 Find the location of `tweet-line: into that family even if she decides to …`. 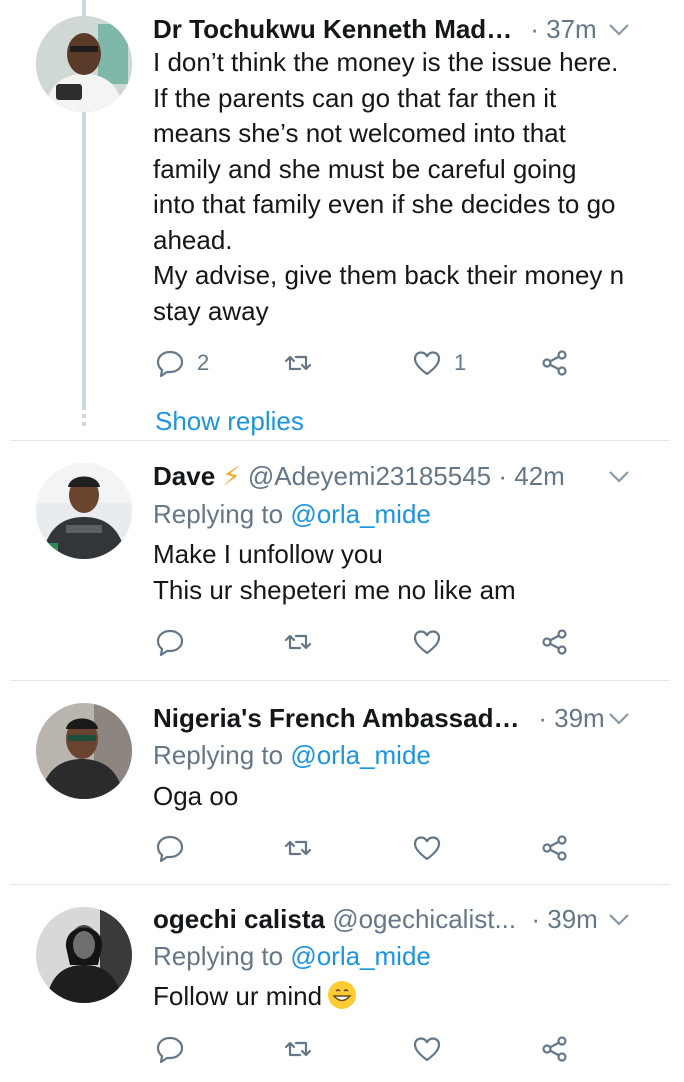

tweet-line: into that family even if she decides to … is located at coordinates (384, 204).